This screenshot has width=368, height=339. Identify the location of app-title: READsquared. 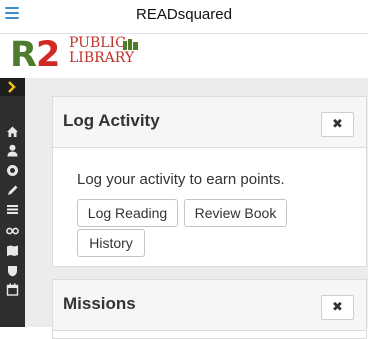
(184, 14).